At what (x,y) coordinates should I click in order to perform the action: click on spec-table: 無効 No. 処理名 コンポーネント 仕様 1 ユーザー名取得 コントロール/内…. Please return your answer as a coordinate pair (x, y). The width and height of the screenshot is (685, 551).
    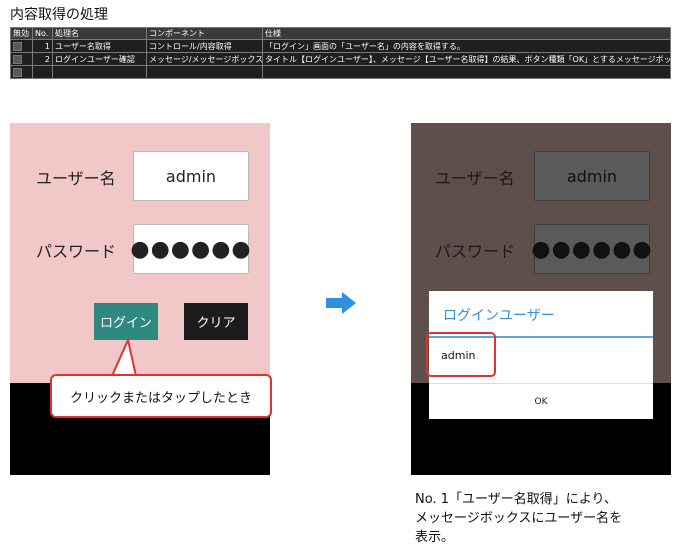
    Looking at the image, I should click on (340, 53).